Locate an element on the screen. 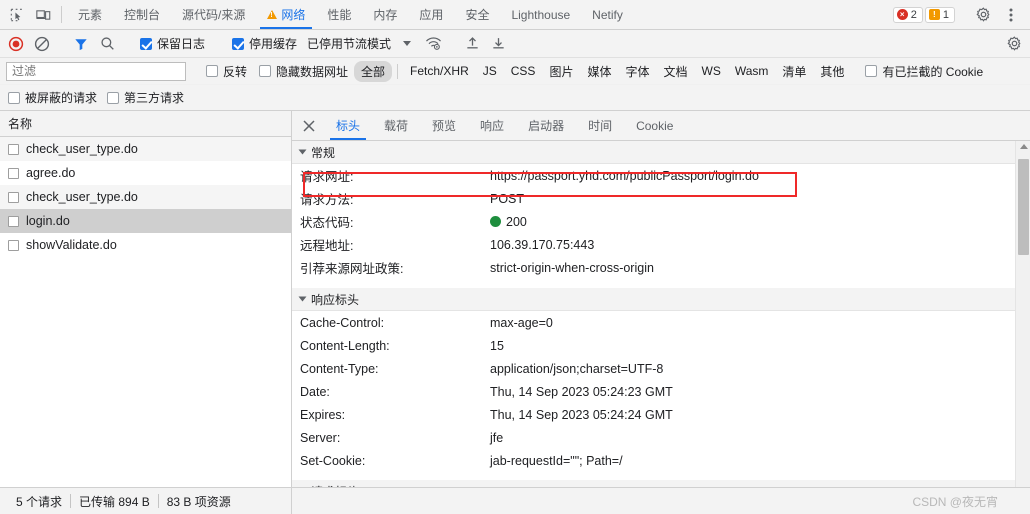 The height and width of the screenshot is (514, 1030). inspect-element-icon is located at coordinates (17, 14).